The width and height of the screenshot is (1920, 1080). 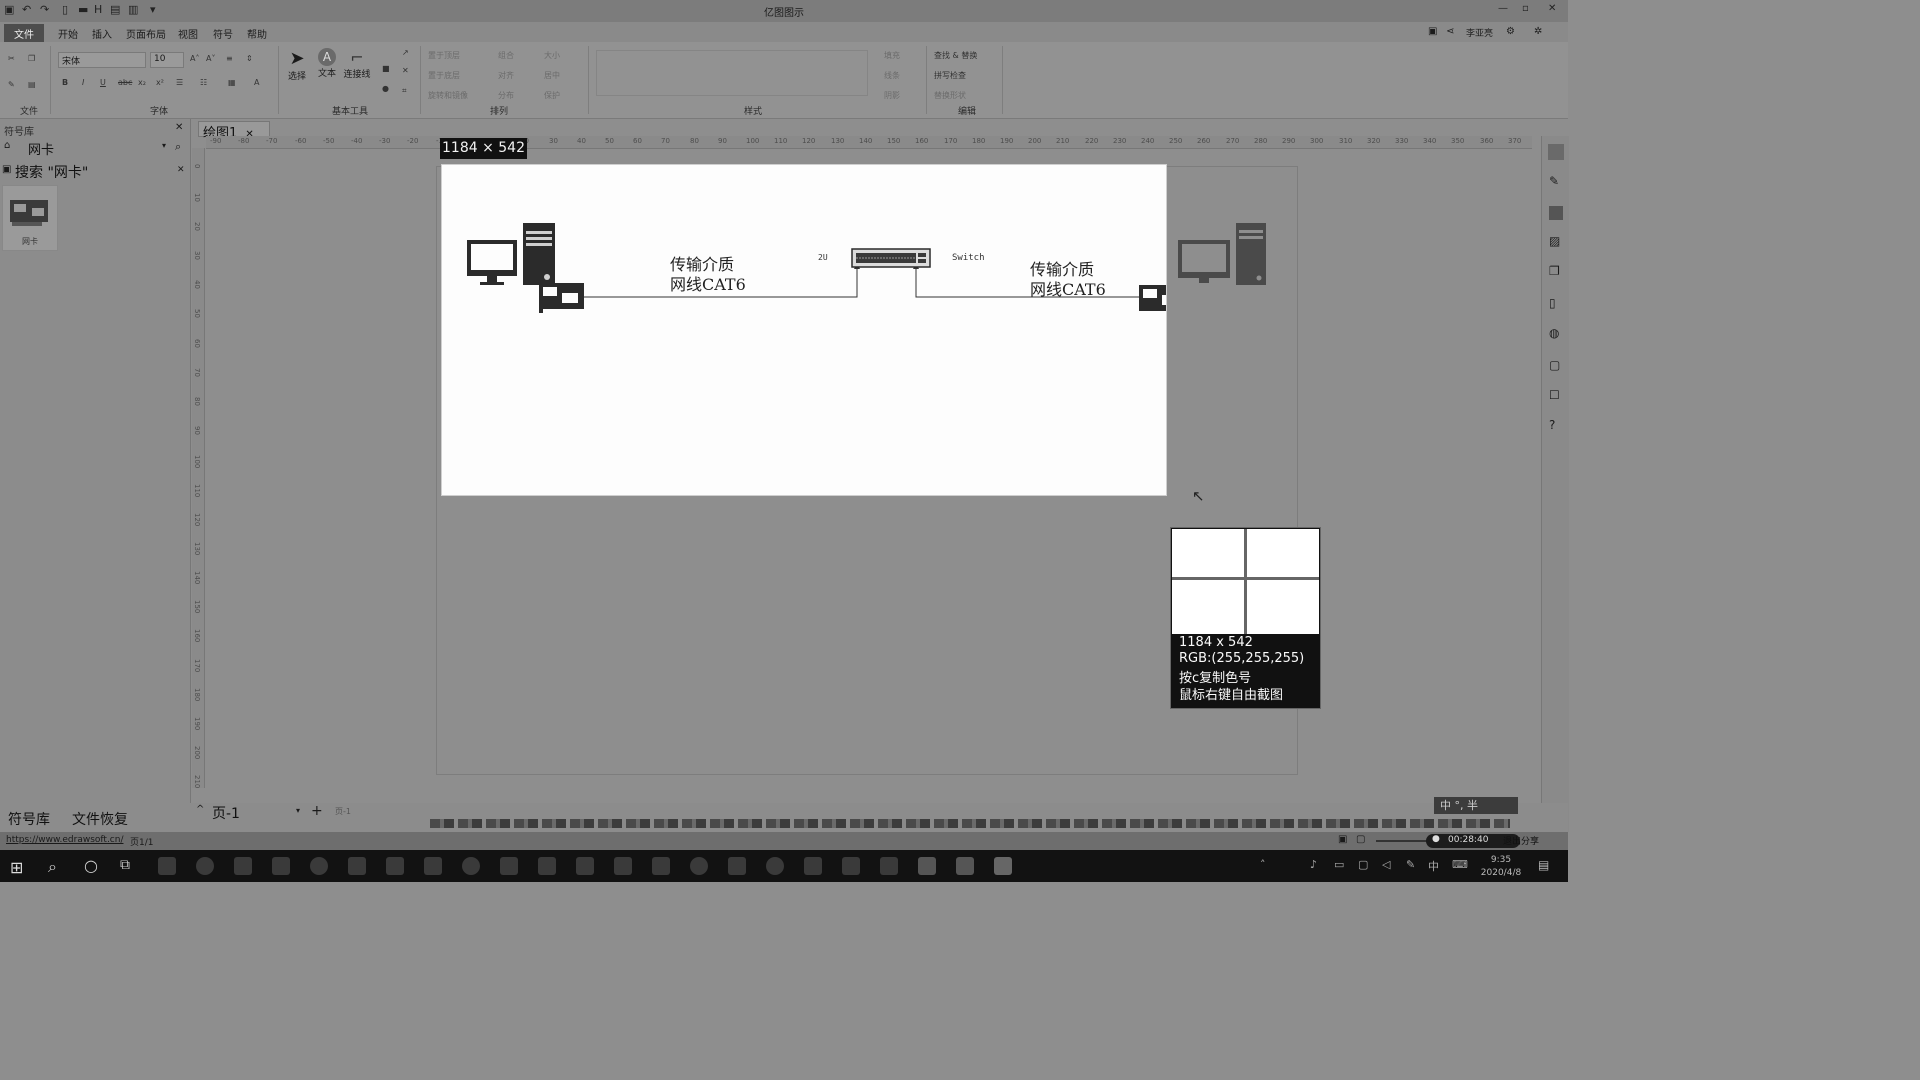 What do you see at coordinates (699, 866) in the screenshot?
I see `chrome-icon` at bounding box center [699, 866].